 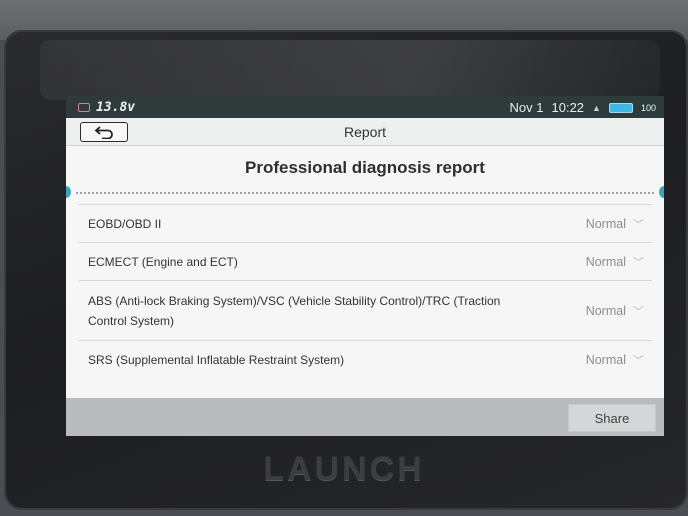 I want to click on battery-icon, so click(x=620, y=107).